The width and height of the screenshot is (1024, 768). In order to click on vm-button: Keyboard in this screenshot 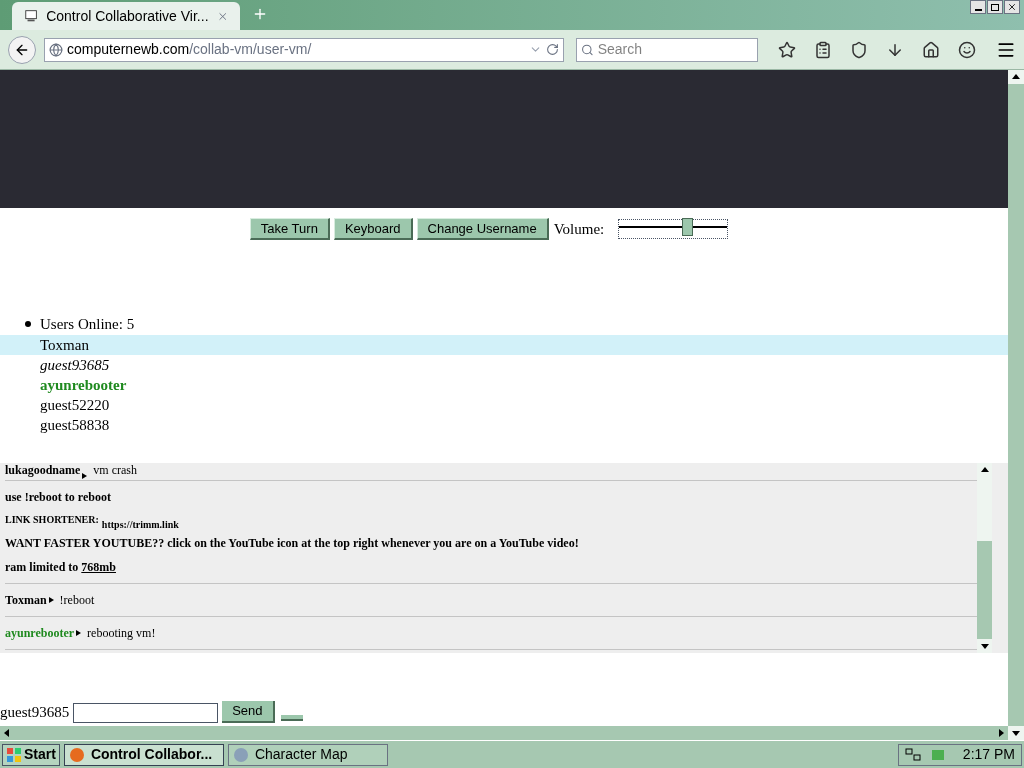, I will do `click(373, 229)`.